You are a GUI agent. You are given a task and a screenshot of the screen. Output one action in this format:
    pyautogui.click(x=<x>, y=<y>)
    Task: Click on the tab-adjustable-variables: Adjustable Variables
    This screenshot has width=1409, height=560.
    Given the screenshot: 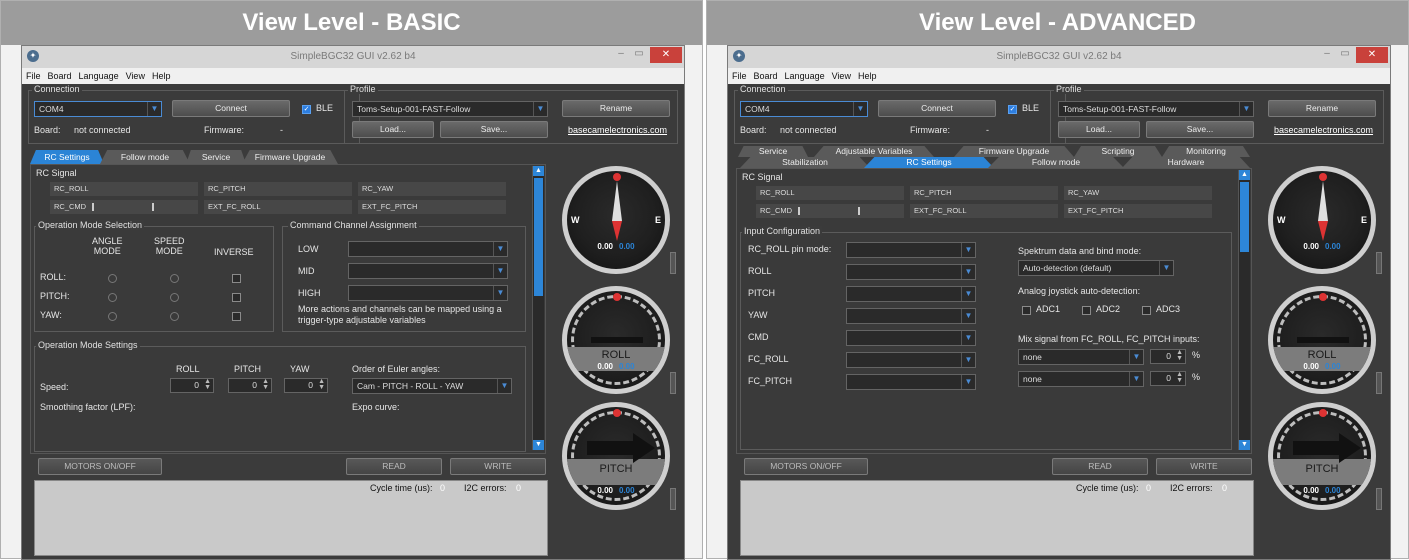 What is the action you would take?
    pyautogui.click(x=874, y=151)
    